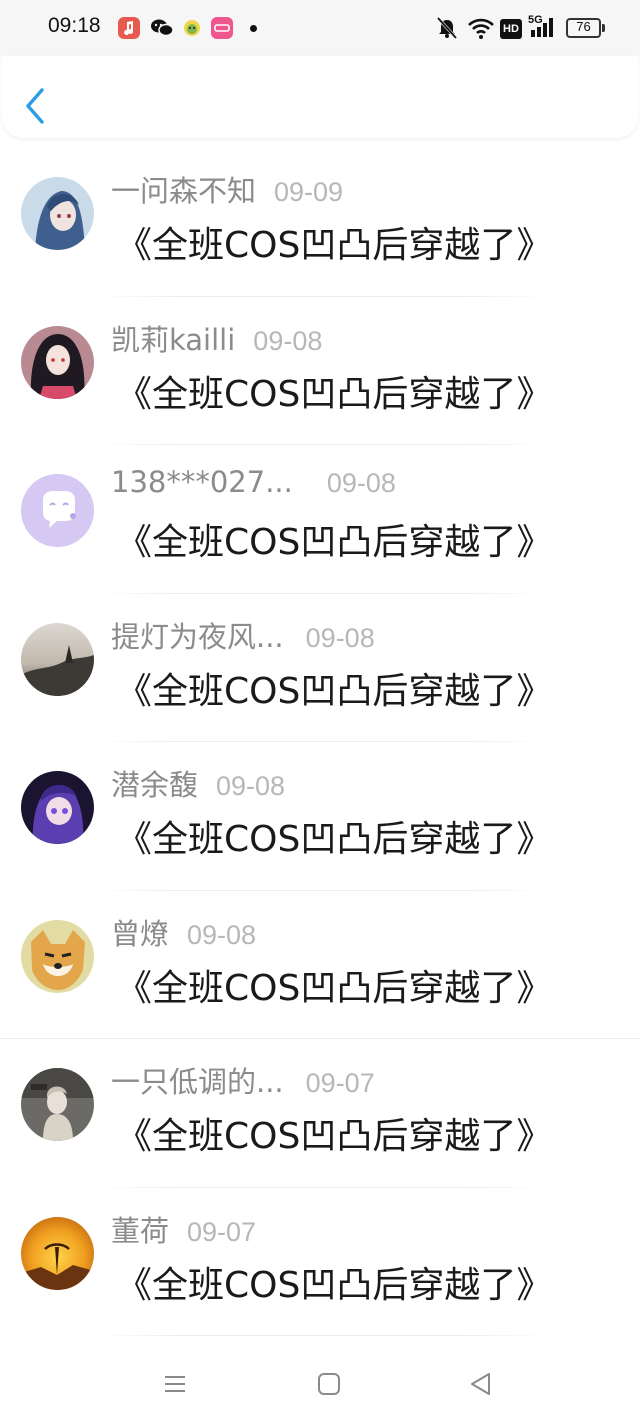 This screenshot has width=640, height=1422. I want to click on list-item: 138***027... 09-08 《全班COS凹凸后穿越了》, so click(320, 519).